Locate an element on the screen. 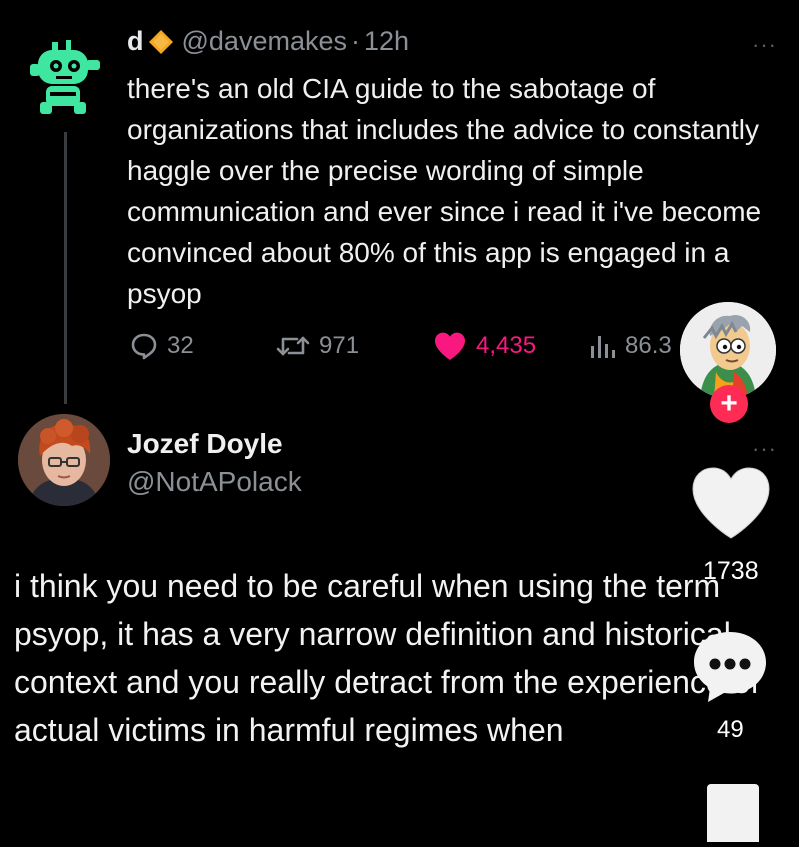  bookmark-icon is located at coordinates (733, 813).